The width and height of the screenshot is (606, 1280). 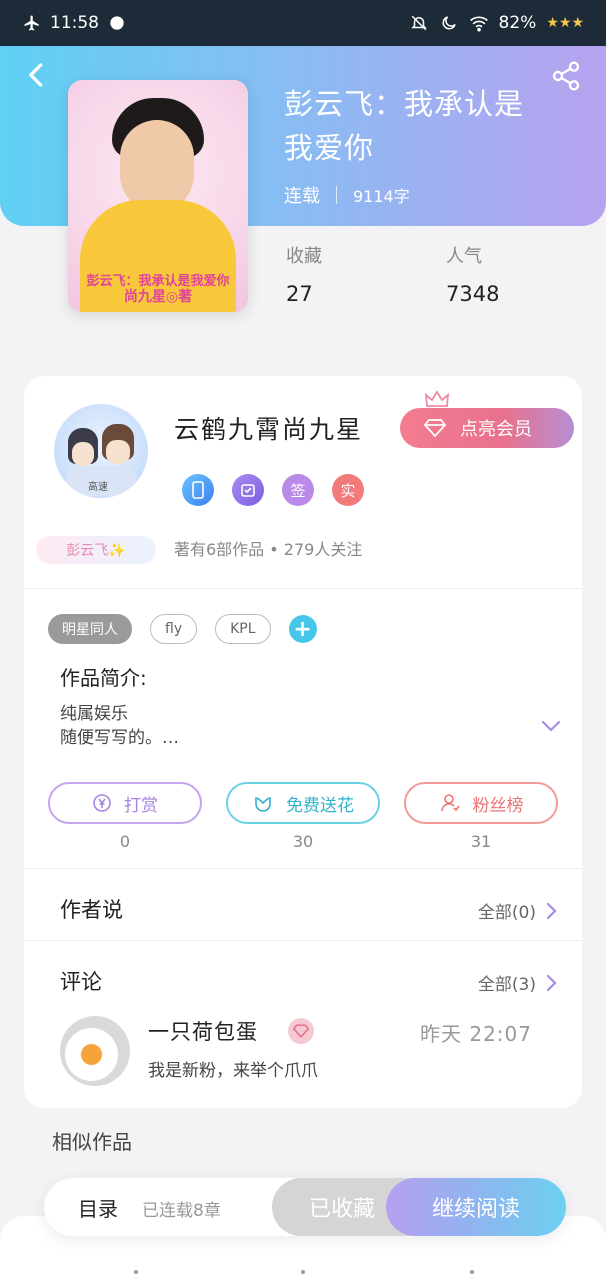 I want to click on tag-item: KPL, so click(x=243, y=629).